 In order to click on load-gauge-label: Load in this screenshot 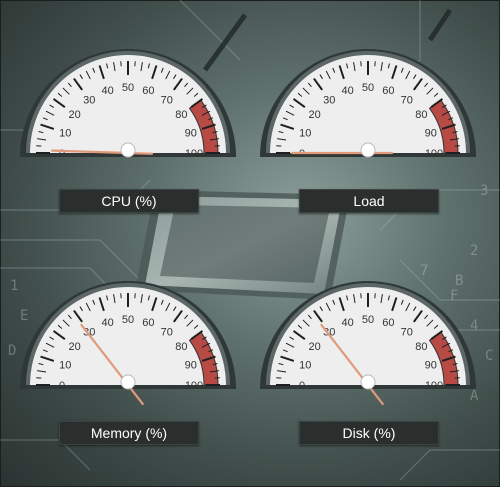, I will do `click(369, 201)`.